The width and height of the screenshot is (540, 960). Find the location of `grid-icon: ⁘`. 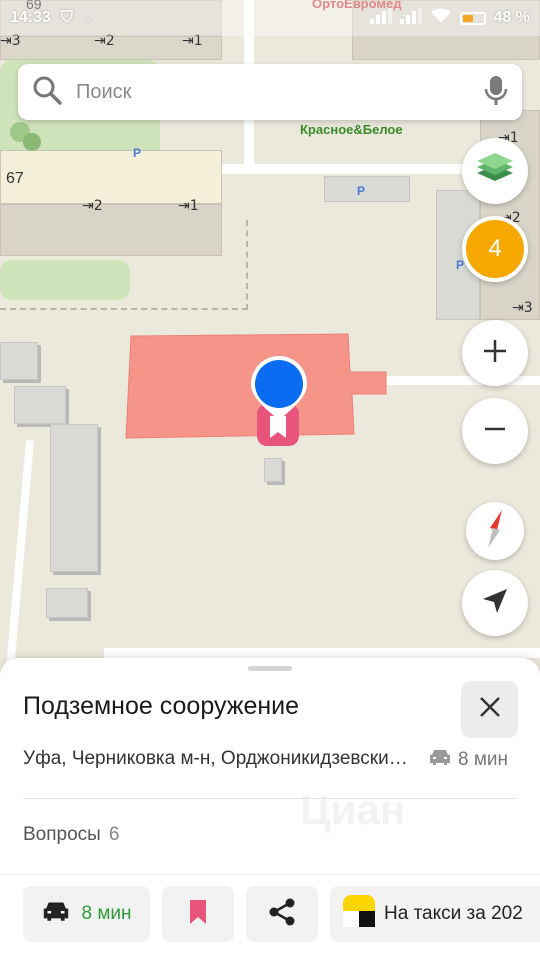

grid-icon: ⁘ is located at coordinates (87, 18).